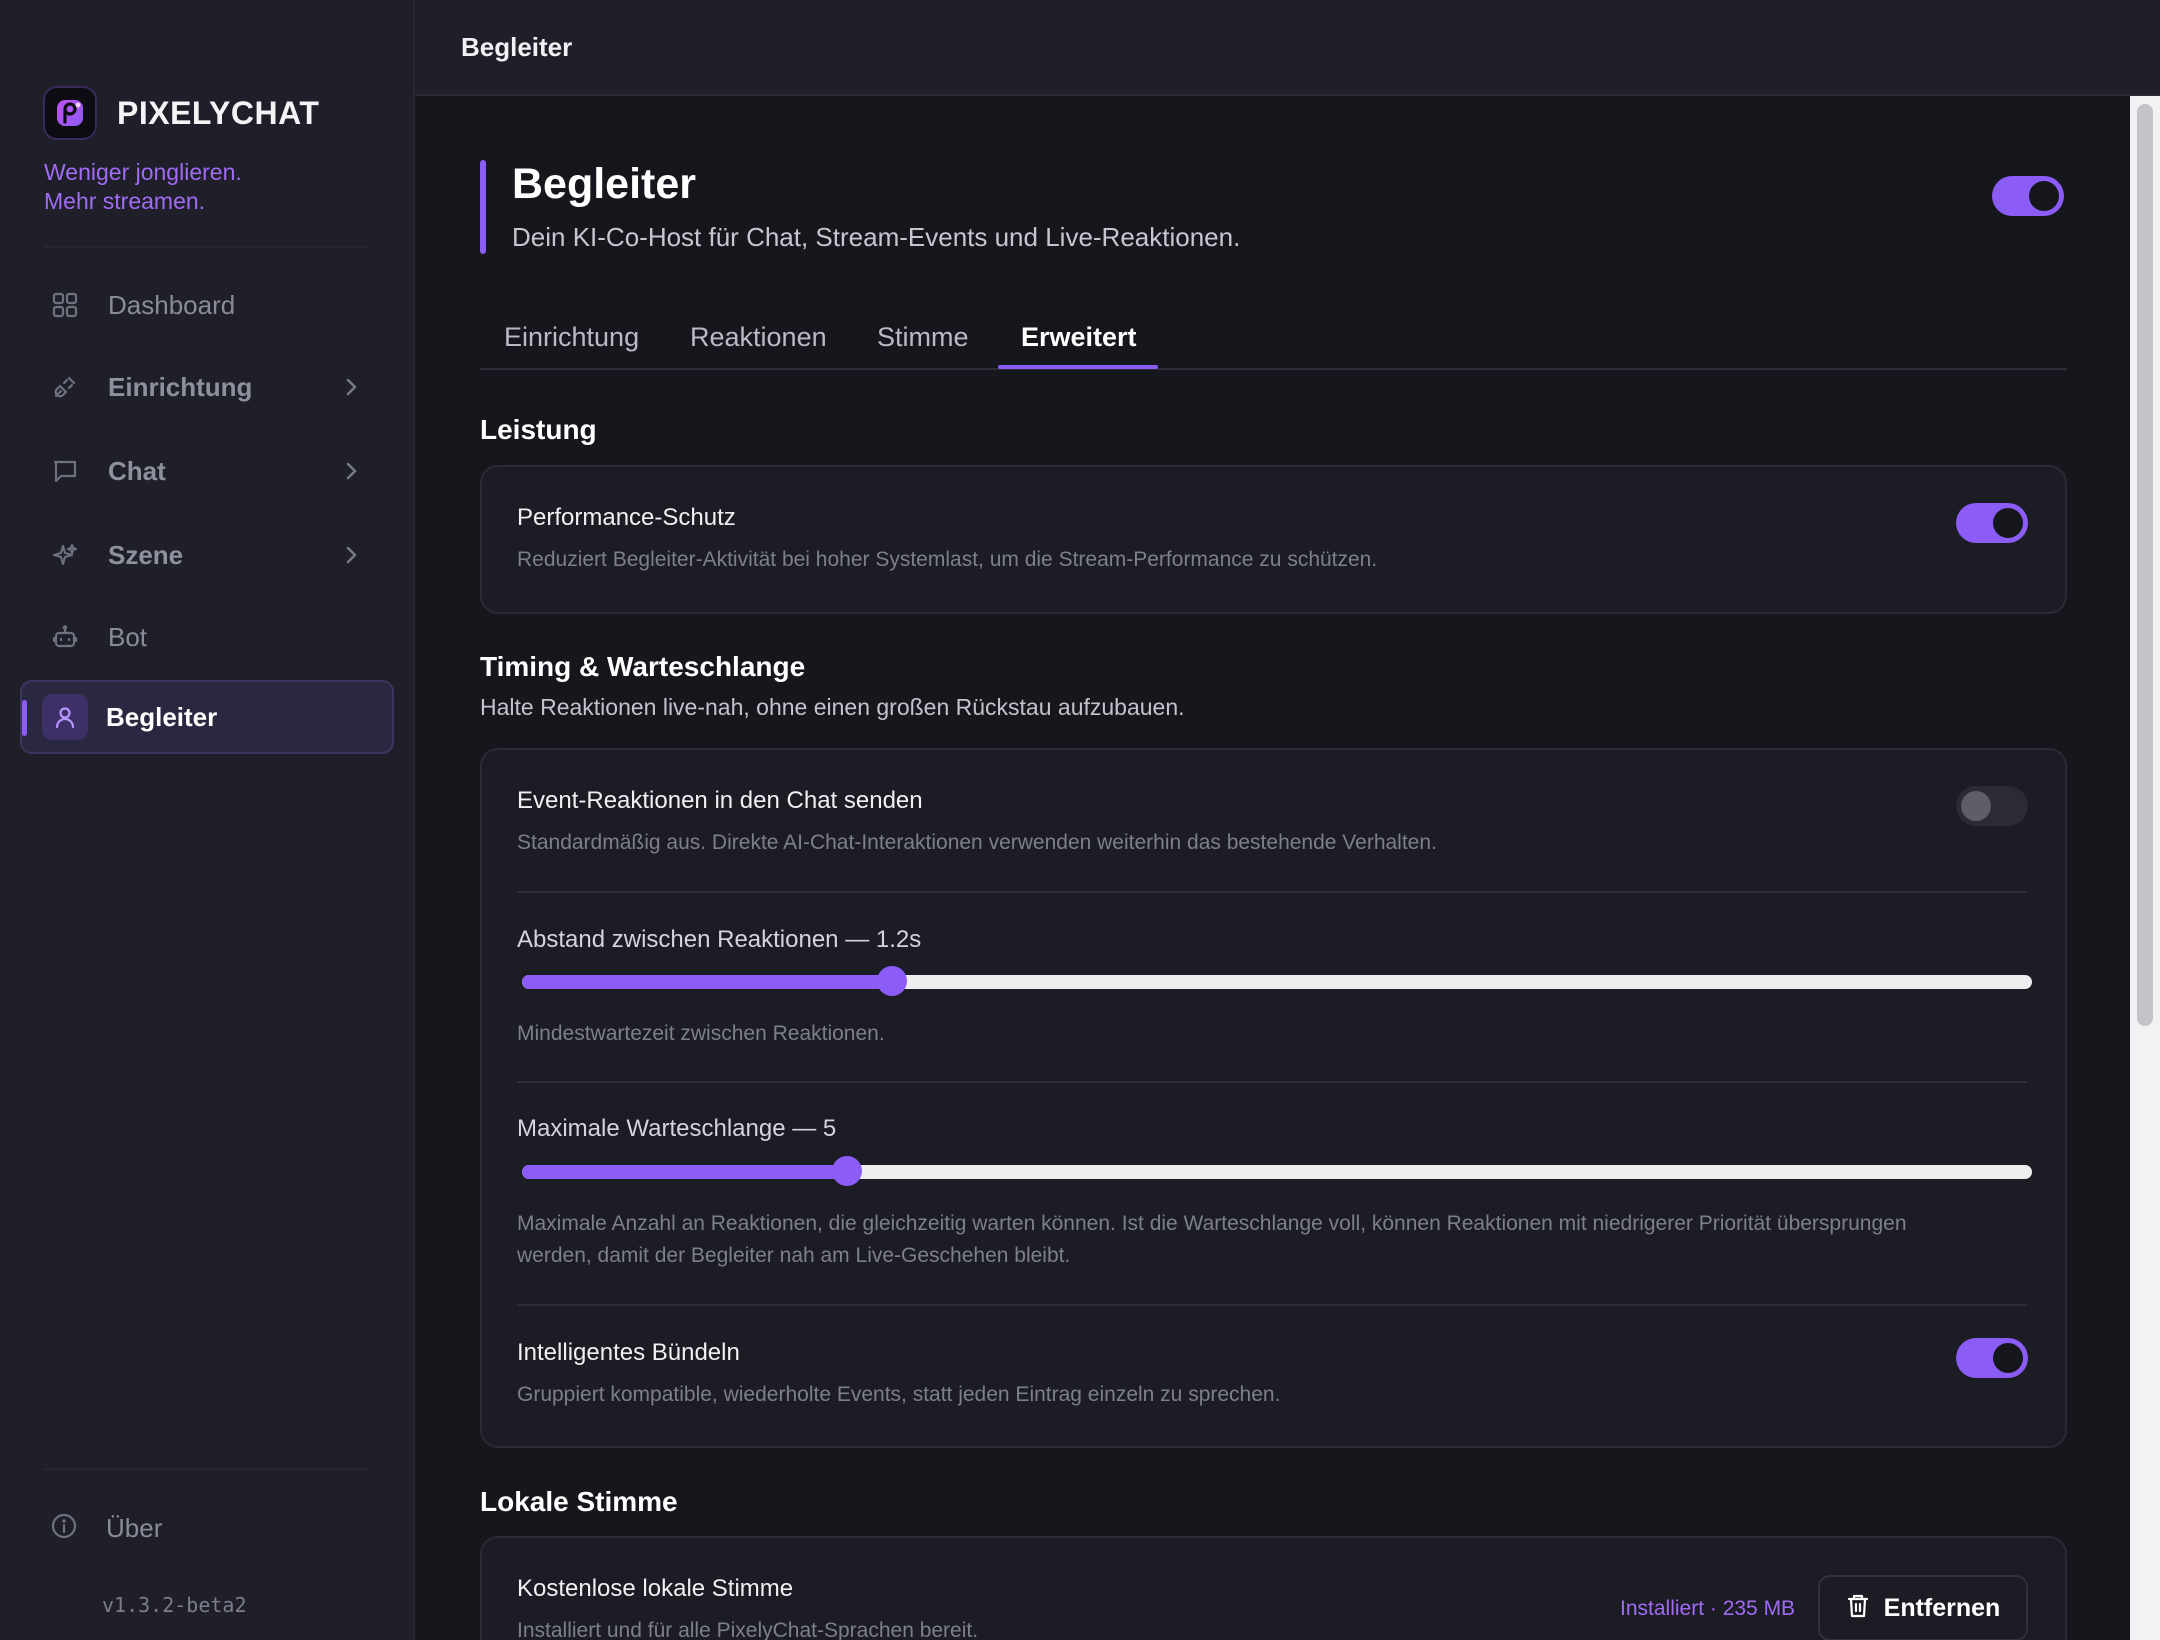 The width and height of the screenshot is (2160, 1640). I want to click on sidebar-item-label: Über, so click(134, 1528).